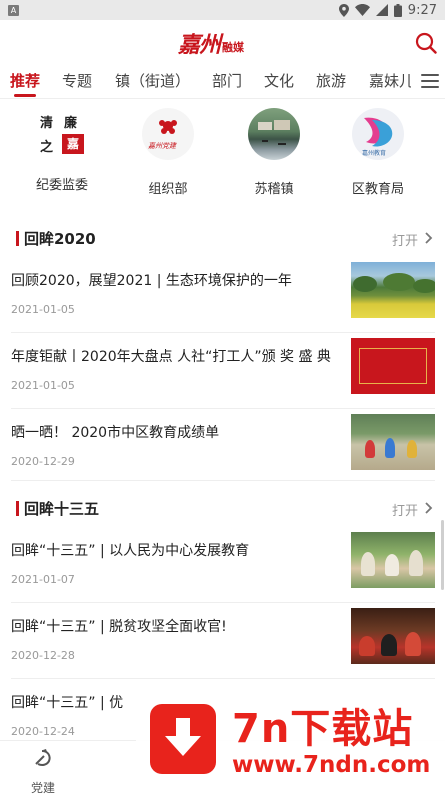  Describe the element at coordinates (43, 655) in the screenshot. I see `news-date: 2020-12-28` at that location.